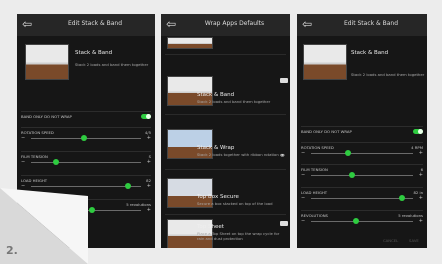  Describe the element at coordinates (362, 217) in the screenshot. I see `revolutions-row: REVOLUTIONS 5 revolutions − +` at that location.